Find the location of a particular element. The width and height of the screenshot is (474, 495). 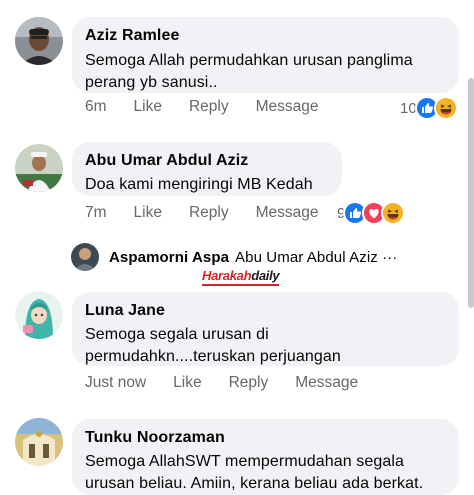

comment-time: 6m is located at coordinates (96, 107).